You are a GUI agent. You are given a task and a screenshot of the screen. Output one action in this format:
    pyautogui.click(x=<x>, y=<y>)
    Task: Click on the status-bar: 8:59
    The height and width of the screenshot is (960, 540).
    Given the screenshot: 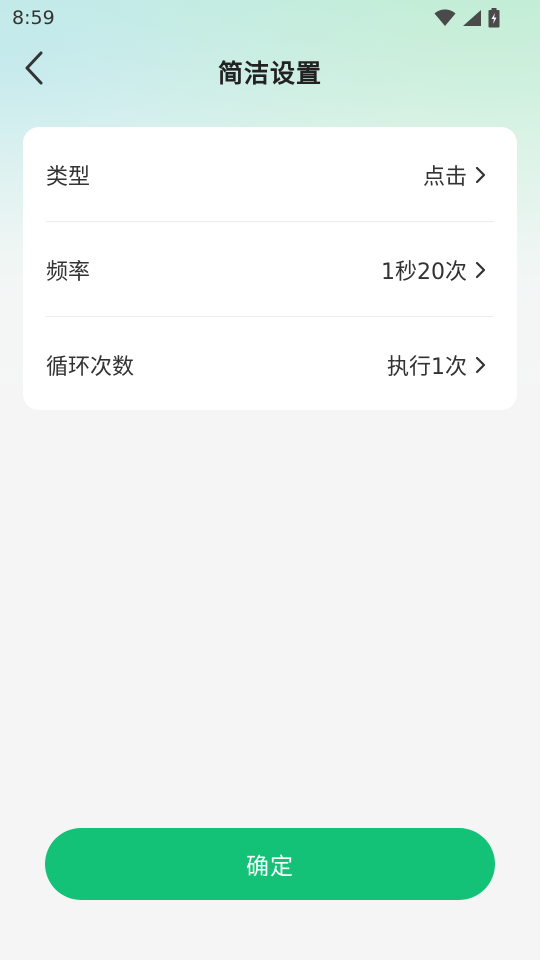 What is the action you would take?
    pyautogui.click(x=270, y=18)
    